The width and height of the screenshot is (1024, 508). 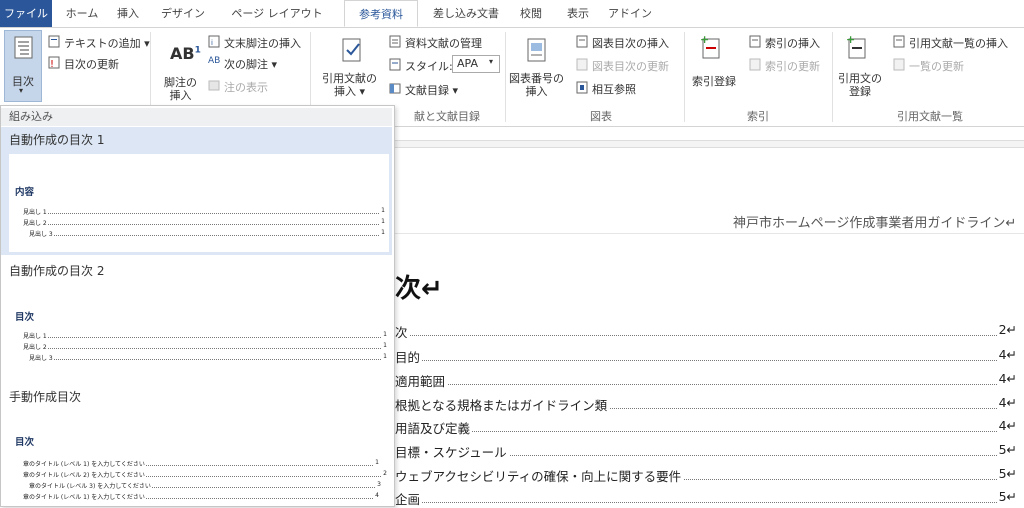 I want to click on mark-citation-icon: +, so click(x=856, y=46).